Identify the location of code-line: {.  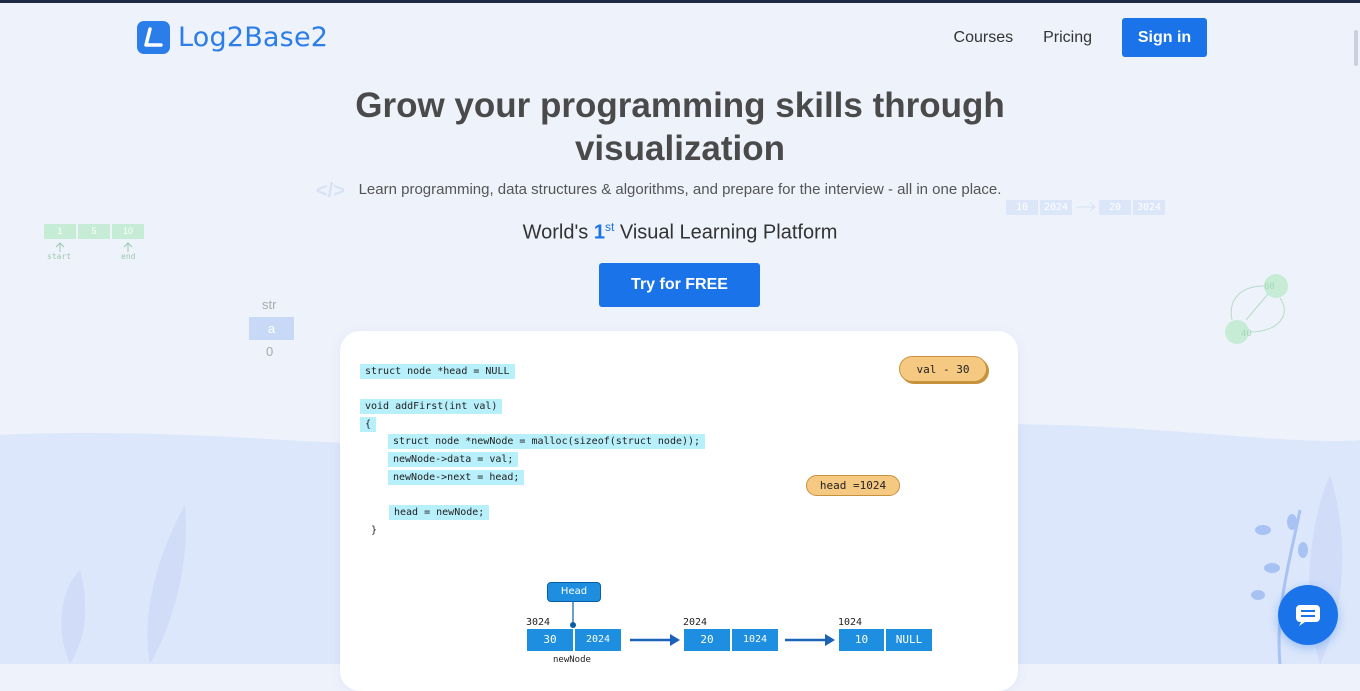
(368, 424).